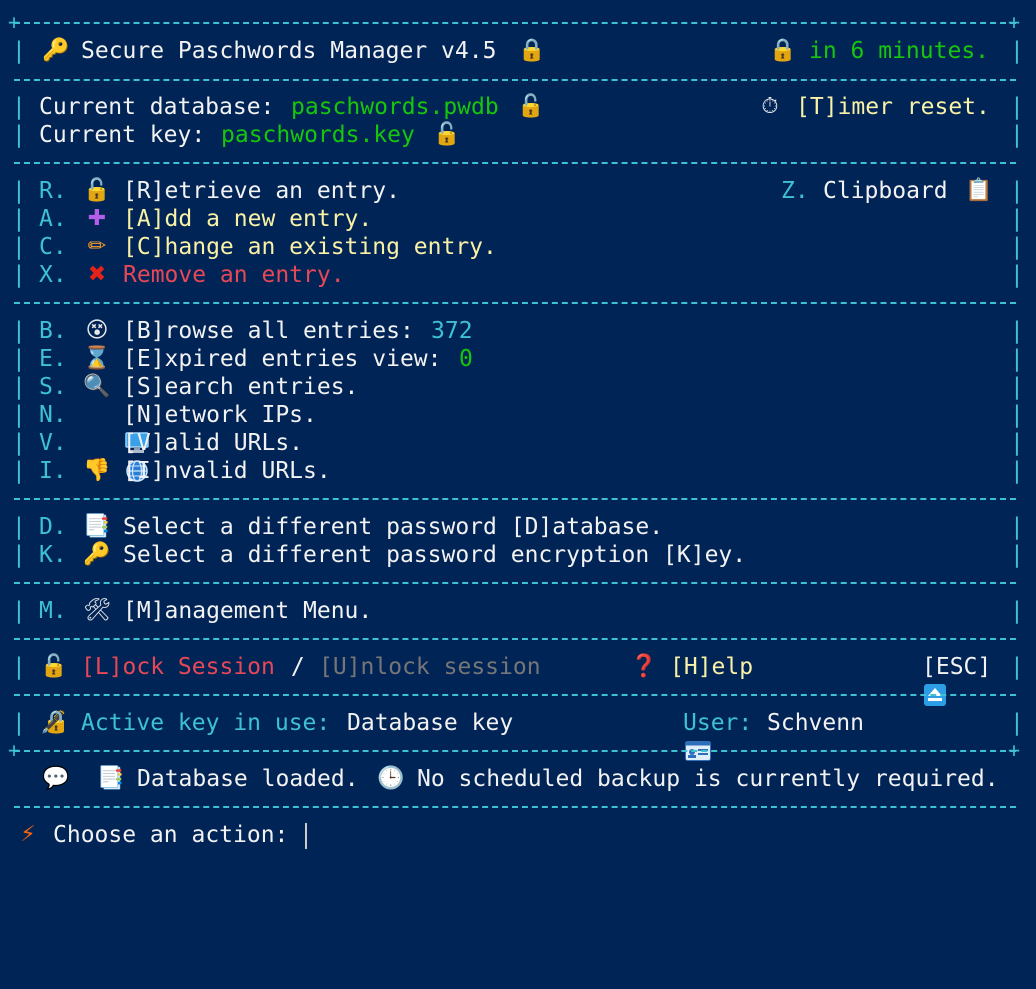  Describe the element at coordinates (53, 387) in the screenshot. I see `menu-key: S.` at that location.